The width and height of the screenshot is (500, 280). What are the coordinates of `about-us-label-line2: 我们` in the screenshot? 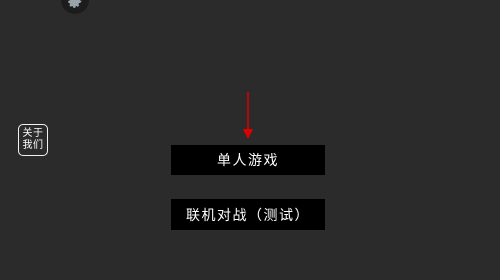 It's located at (33, 145).